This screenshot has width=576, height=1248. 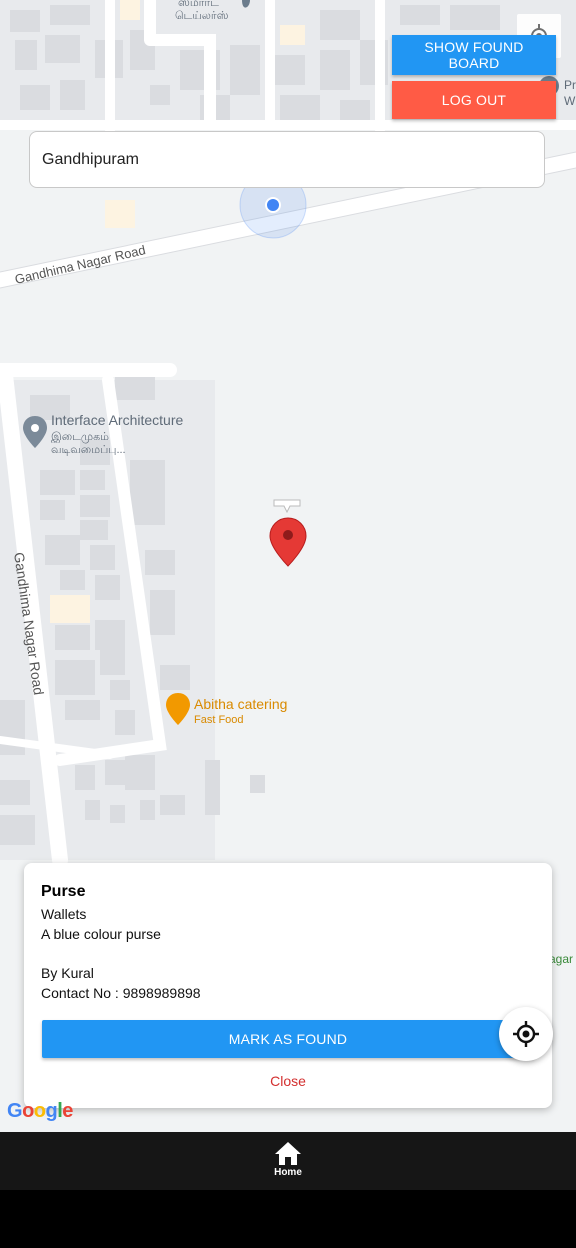 I want to click on svg-text: Fast Food, so click(x=219, y=720).